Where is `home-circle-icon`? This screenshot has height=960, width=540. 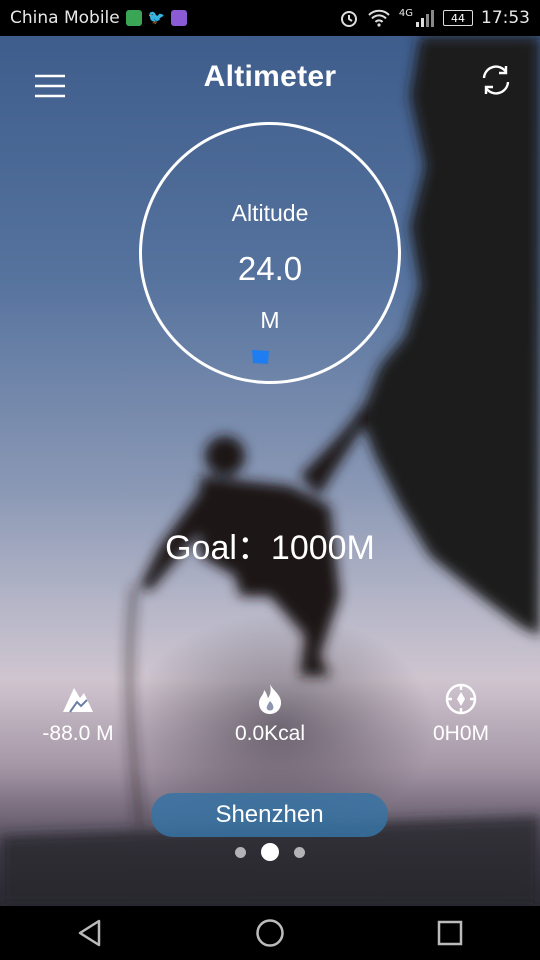 home-circle-icon is located at coordinates (270, 933).